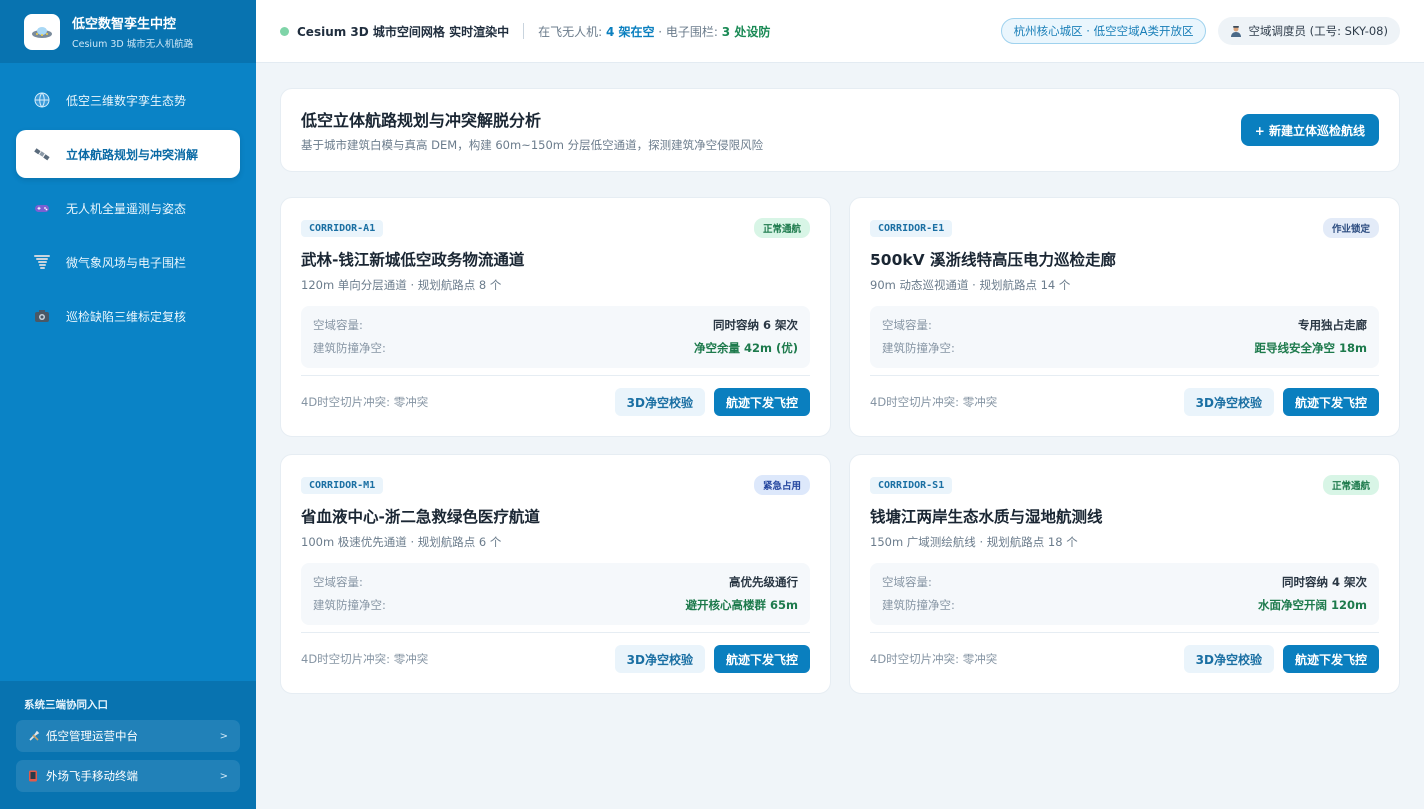 Image resolution: width=1424 pixels, height=809 pixels. Describe the element at coordinates (401, 285) in the screenshot. I see `corridor-subtitle: 120m 单向分层通道 · 规划航路点 8 个` at that location.